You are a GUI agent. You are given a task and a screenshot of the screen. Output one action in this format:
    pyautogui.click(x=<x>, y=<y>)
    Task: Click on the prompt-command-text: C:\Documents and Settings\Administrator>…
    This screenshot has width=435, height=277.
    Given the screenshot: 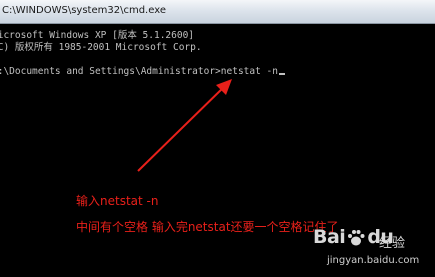 What is the action you would take?
    pyautogui.click(x=139, y=71)
    